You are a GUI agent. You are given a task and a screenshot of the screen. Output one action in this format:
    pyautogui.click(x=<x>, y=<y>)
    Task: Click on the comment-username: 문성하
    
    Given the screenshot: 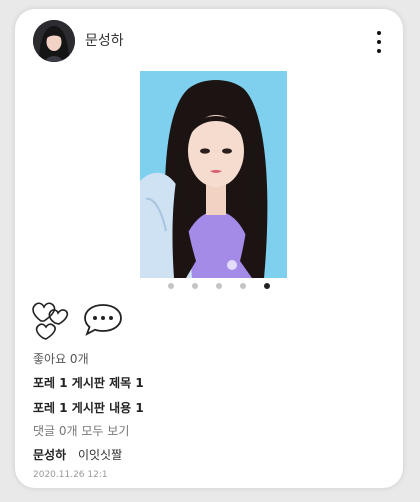 What is the action you would take?
    pyautogui.click(x=49, y=455)
    